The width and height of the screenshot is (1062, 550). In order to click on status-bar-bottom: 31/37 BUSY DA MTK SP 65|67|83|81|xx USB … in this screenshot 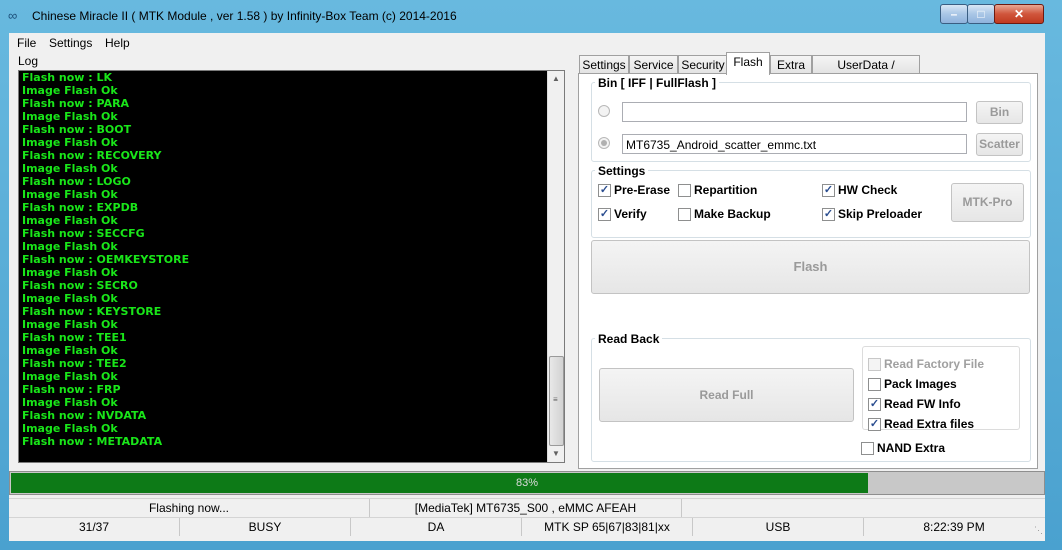, I will do `click(527, 527)`.